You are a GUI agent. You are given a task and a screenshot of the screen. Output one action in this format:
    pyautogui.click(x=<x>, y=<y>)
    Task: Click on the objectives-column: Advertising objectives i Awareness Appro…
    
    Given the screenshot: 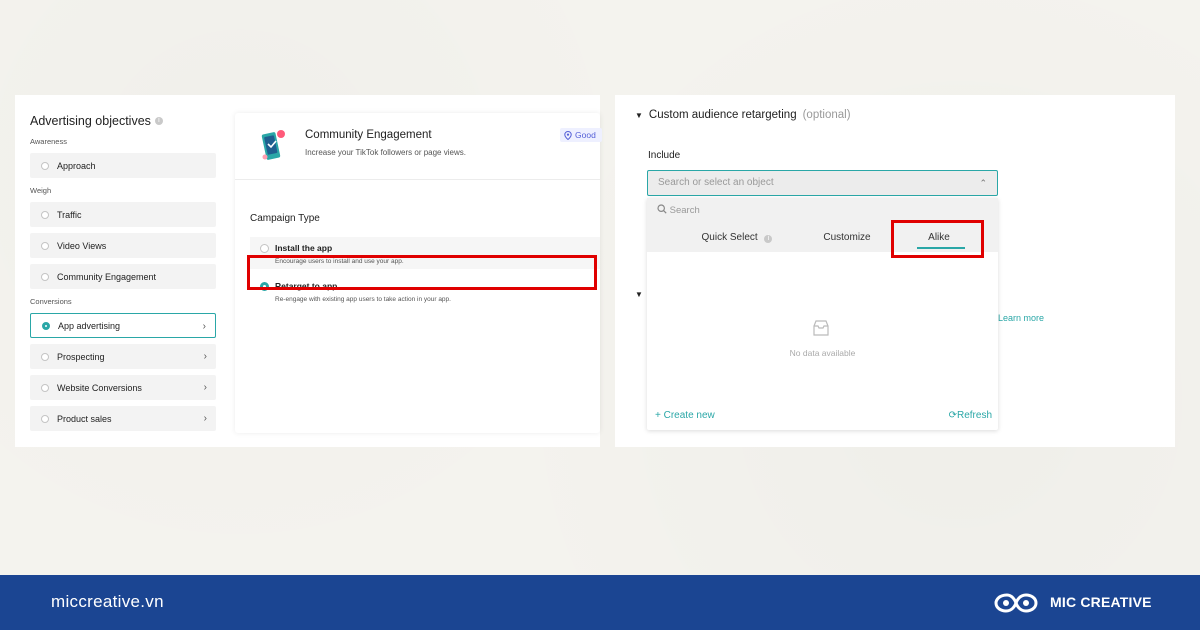 What is the action you would take?
    pyautogui.click(x=123, y=272)
    